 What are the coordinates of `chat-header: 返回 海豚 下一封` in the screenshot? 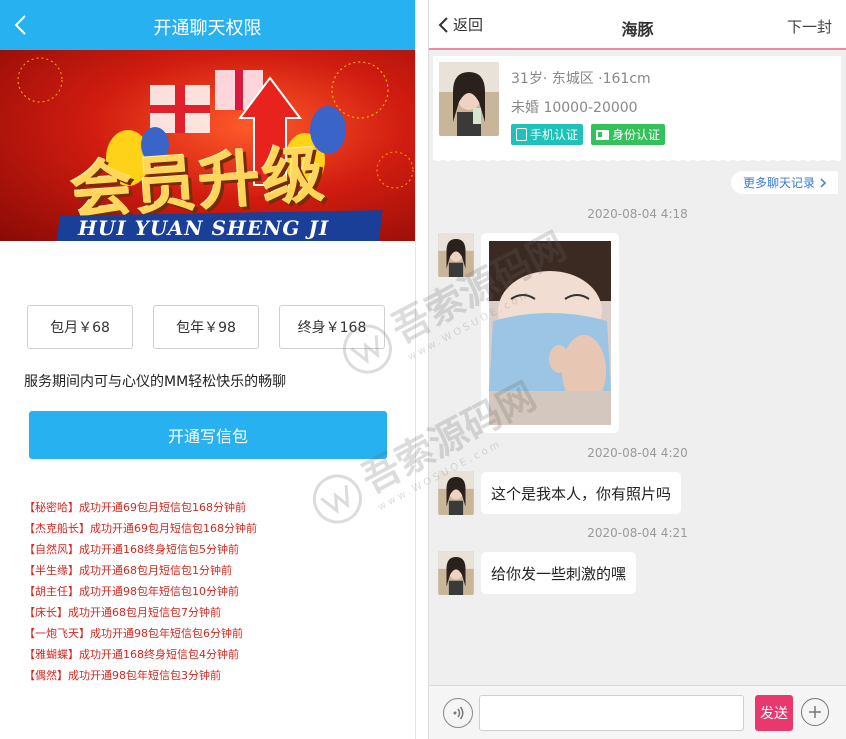 It's located at (637, 25).